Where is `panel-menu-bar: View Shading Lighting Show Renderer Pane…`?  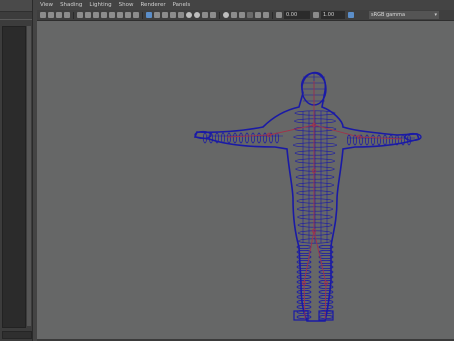 panel-menu-bar: View Shading Lighting Show Renderer Pane… is located at coordinates (245, 5).